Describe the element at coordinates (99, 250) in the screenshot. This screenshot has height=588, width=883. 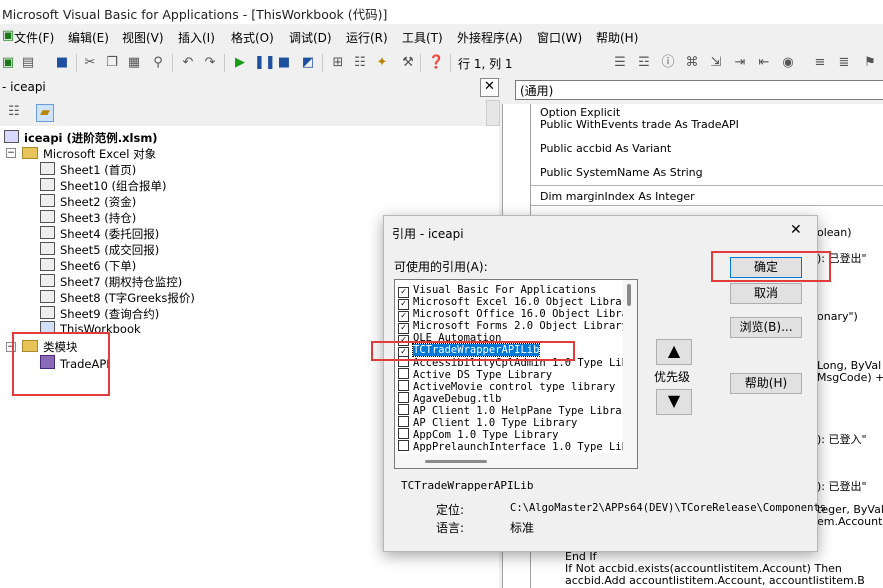
I see `tree-item-sheet: Sheet5 (成交回报)` at that location.